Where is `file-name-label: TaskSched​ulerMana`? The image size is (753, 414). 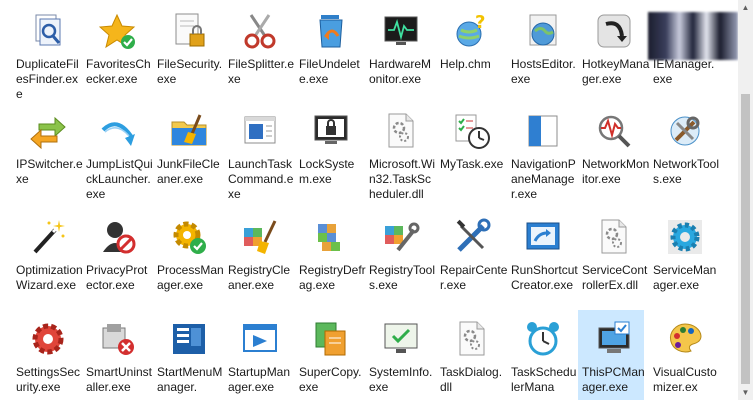 file-name-label: TaskSched​ulerMana is located at coordinates (544, 379).